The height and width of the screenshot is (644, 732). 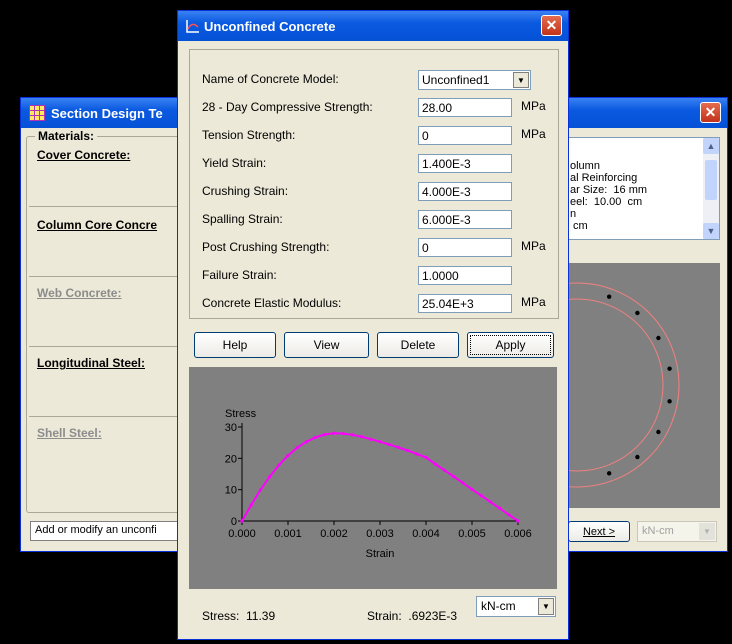 What do you see at coordinates (711, 231) in the screenshot?
I see `scroll-down-icon: ▼` at bounding box center [711, 231].